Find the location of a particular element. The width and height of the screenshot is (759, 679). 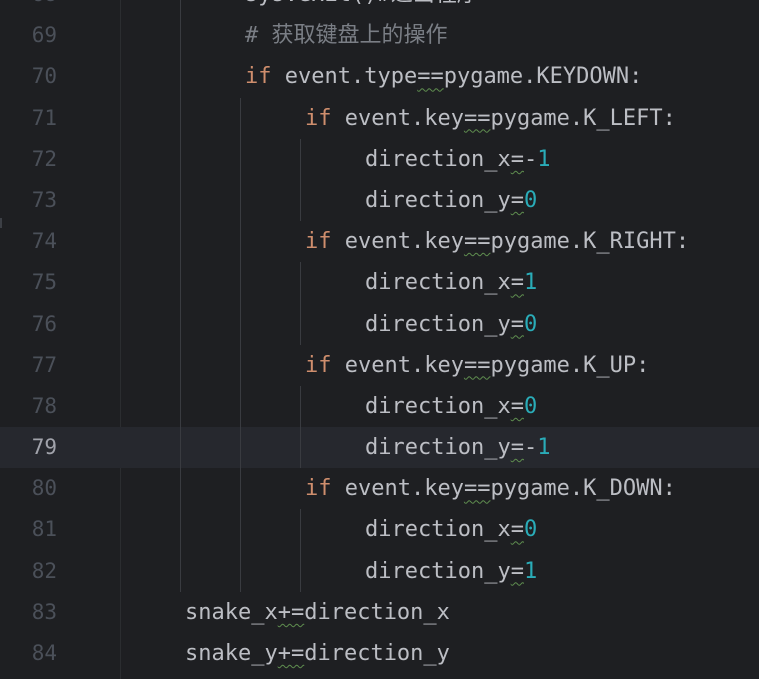

code-text: direction_x=1 is located at coordinates (451, 282).